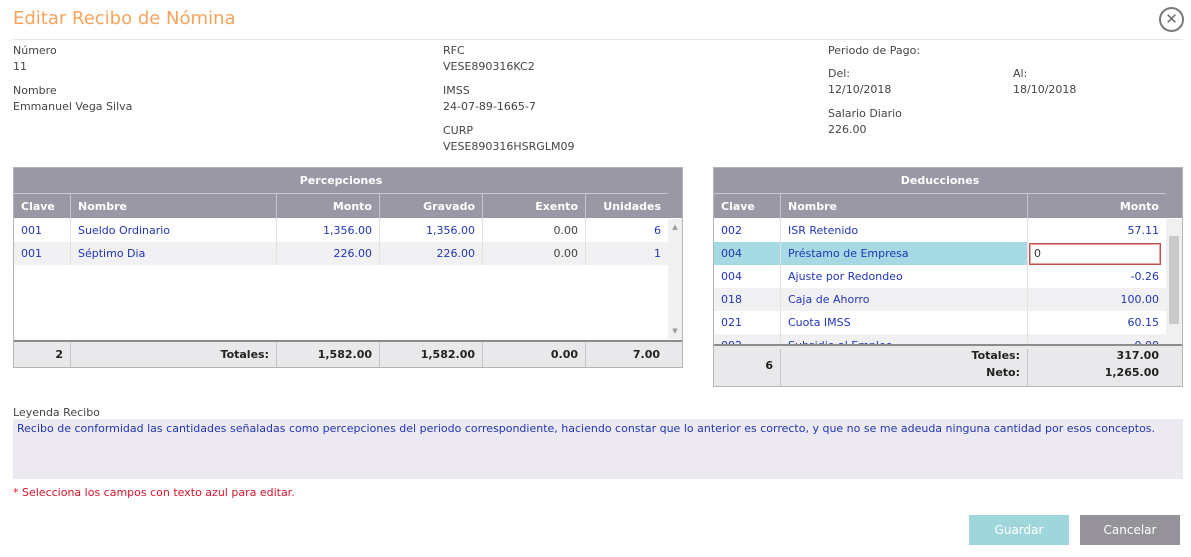 Image resolution: width=1191 pixels, height=557 pixels. Describe the element at coordinates (173, 354) in the screenshot. I see `footer-totales-label: Totales:` at that location.